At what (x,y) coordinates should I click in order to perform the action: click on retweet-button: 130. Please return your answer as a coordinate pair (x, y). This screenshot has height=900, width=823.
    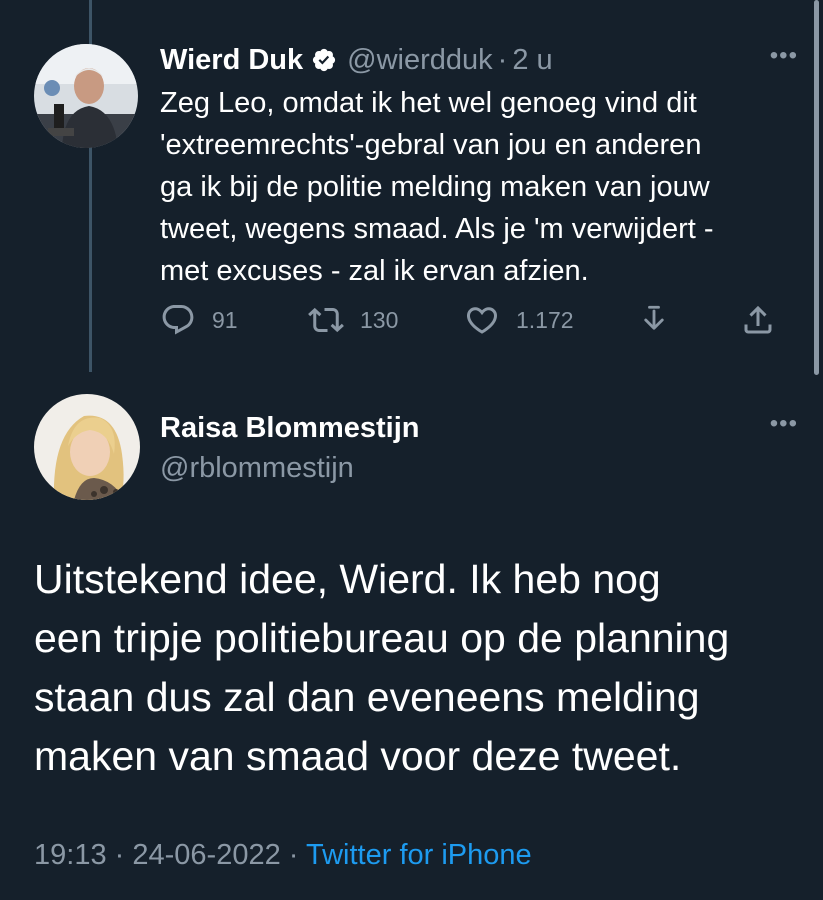
    Looking at the image, I should click on (353, 320).